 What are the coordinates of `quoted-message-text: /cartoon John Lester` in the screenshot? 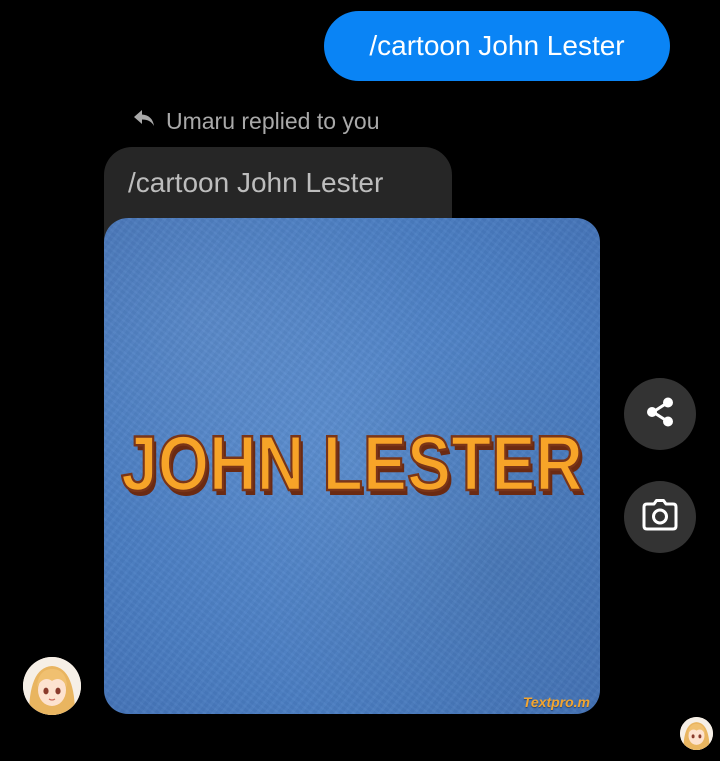 It's located at (256, 182).